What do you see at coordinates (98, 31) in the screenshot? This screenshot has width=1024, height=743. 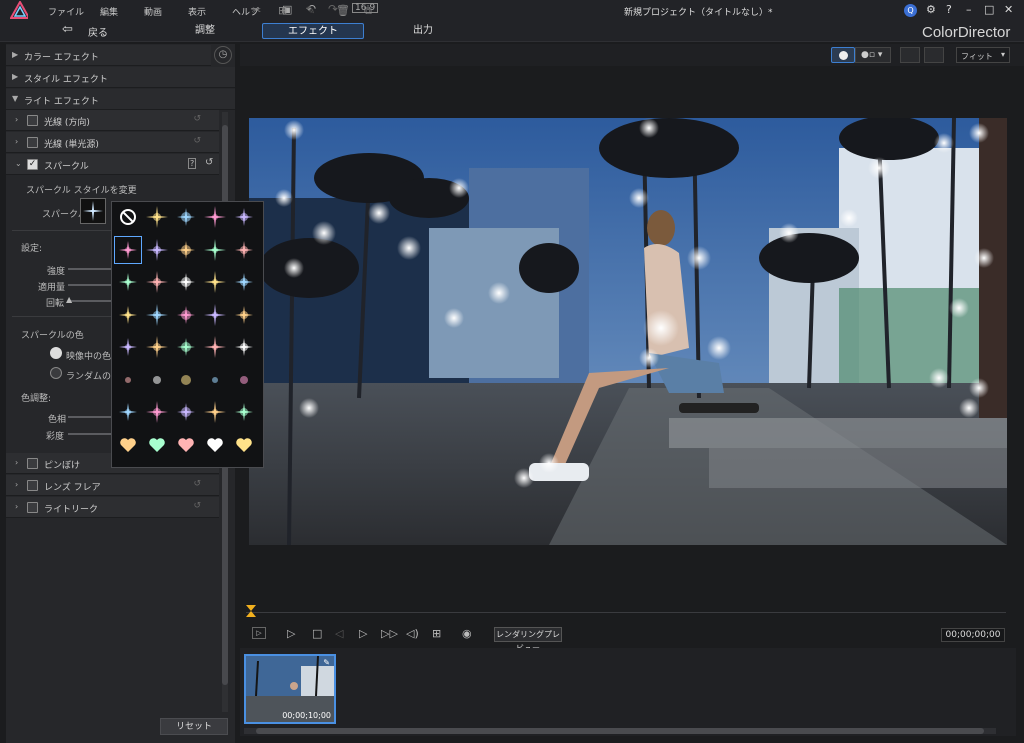 I see `back-button: 戻る` at bounding box center [98, 31].